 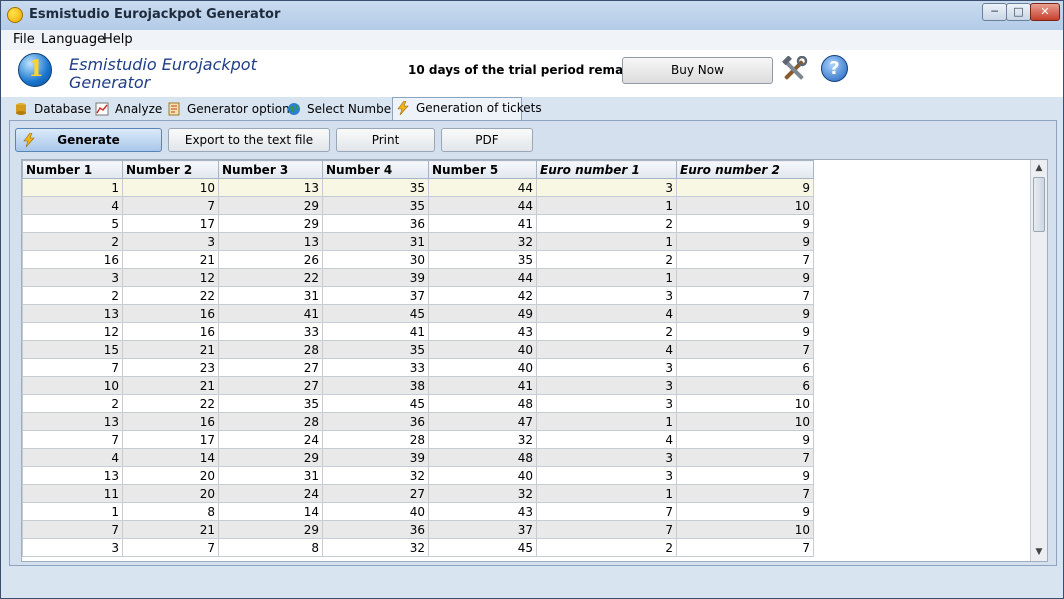 I want to click on table-row: 13 20 31 32 40 3 9, so click(x=418, y=475).